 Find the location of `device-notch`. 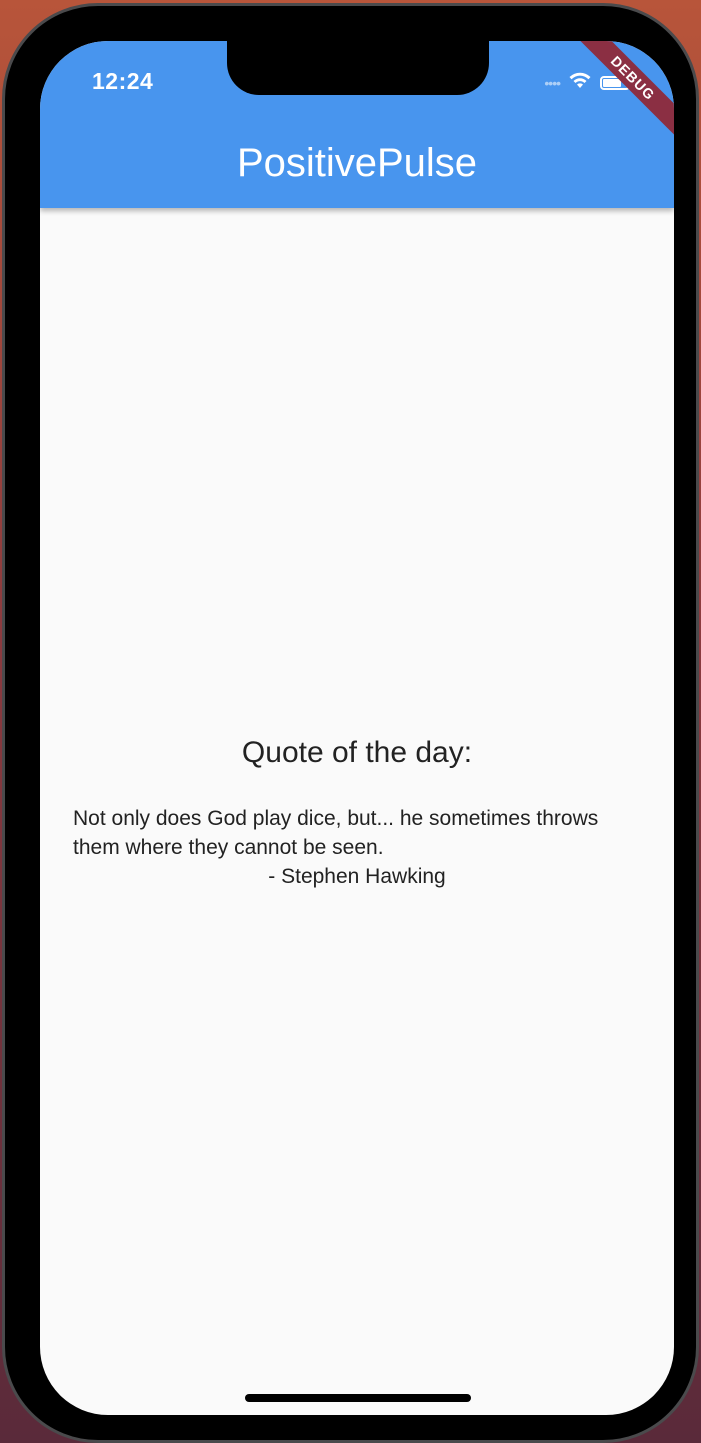

device-notch is located at coordinates (358, 68).